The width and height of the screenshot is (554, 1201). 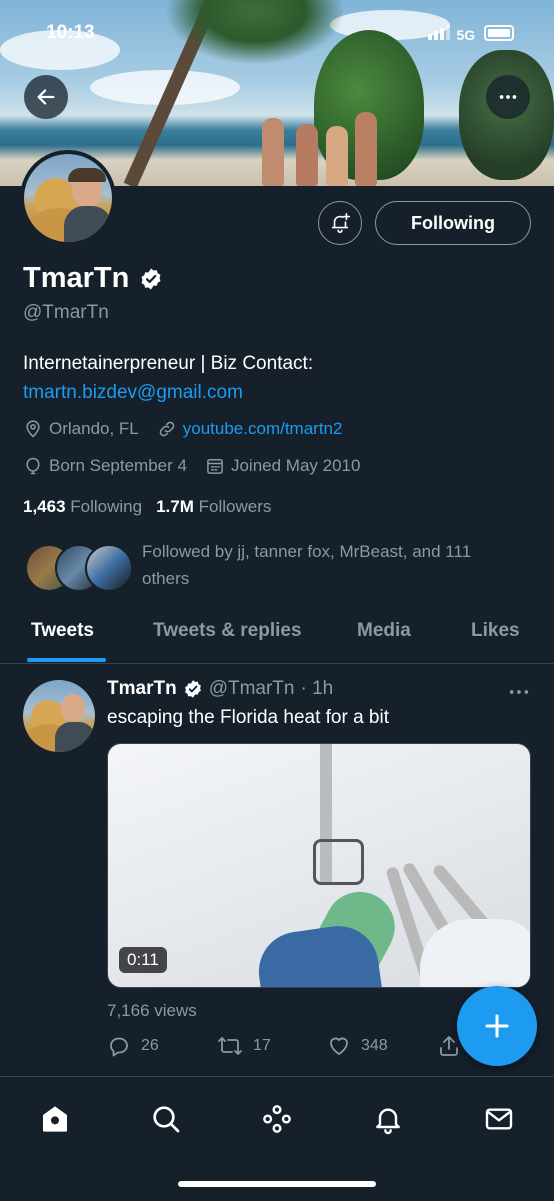 I want to click on profile-meta-row-2: Born September 4 Joined May 2010, so click(x=200, y=466).